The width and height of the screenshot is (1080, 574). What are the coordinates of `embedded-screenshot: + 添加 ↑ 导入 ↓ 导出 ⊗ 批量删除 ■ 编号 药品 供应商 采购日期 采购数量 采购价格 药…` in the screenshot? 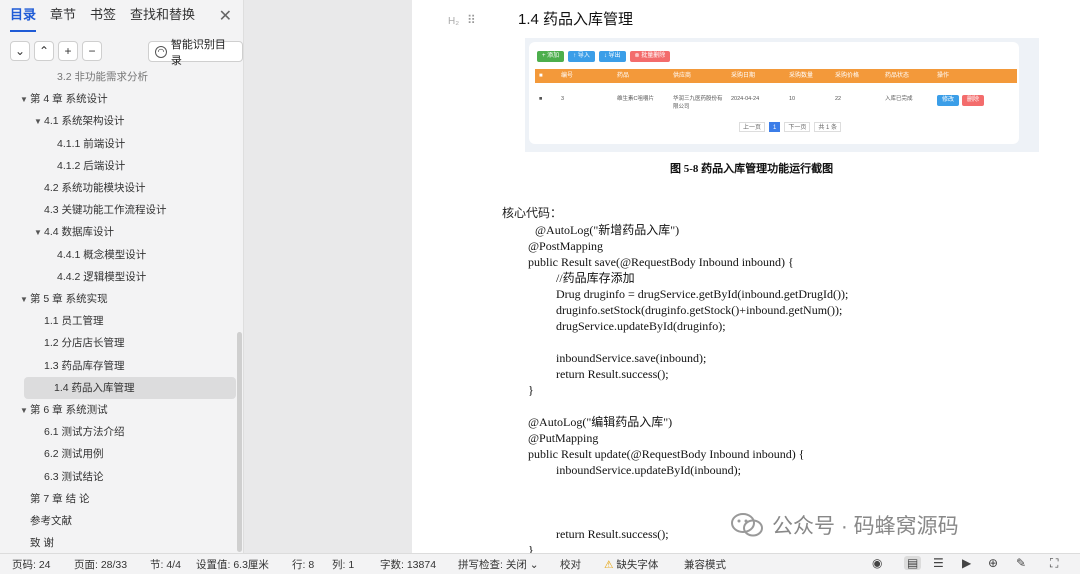 It's located at (782, 95).